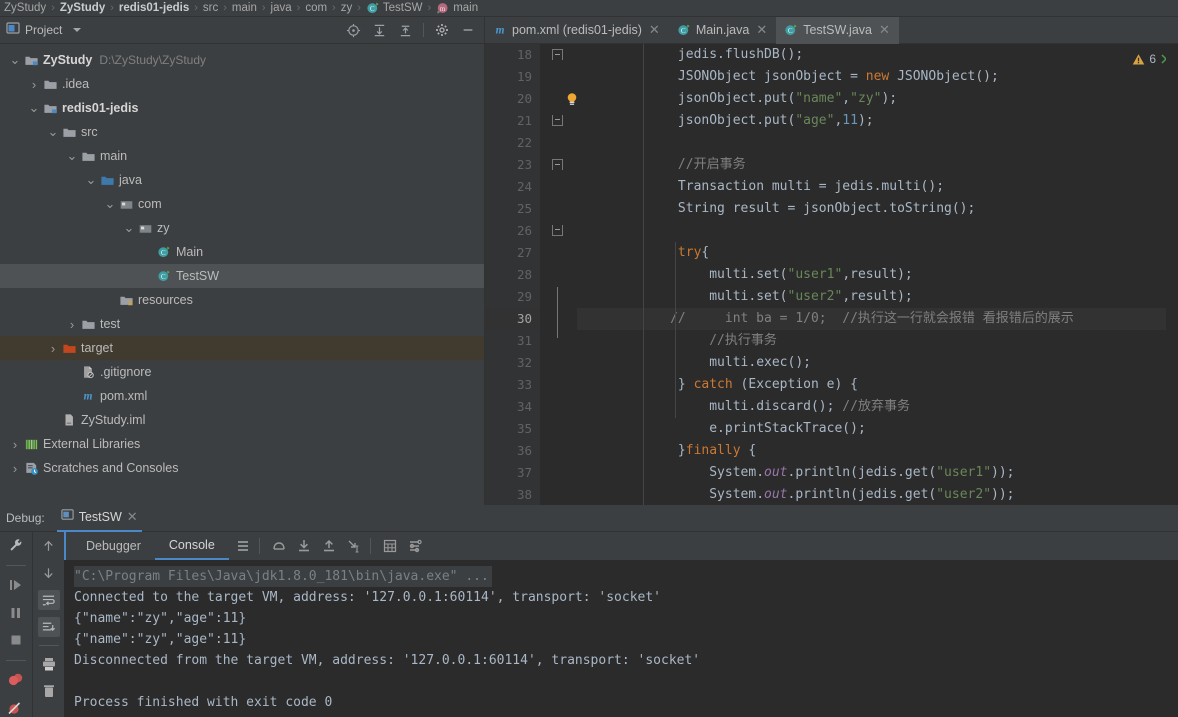 Image resolution: width=1178 pixels, height=717 pixels. What do you see at coordinates (154, 8) in the screenshot?
I see `breadcrumb-item-redis01-jedis: redis01-jedis` at bounding box center [154, 8].